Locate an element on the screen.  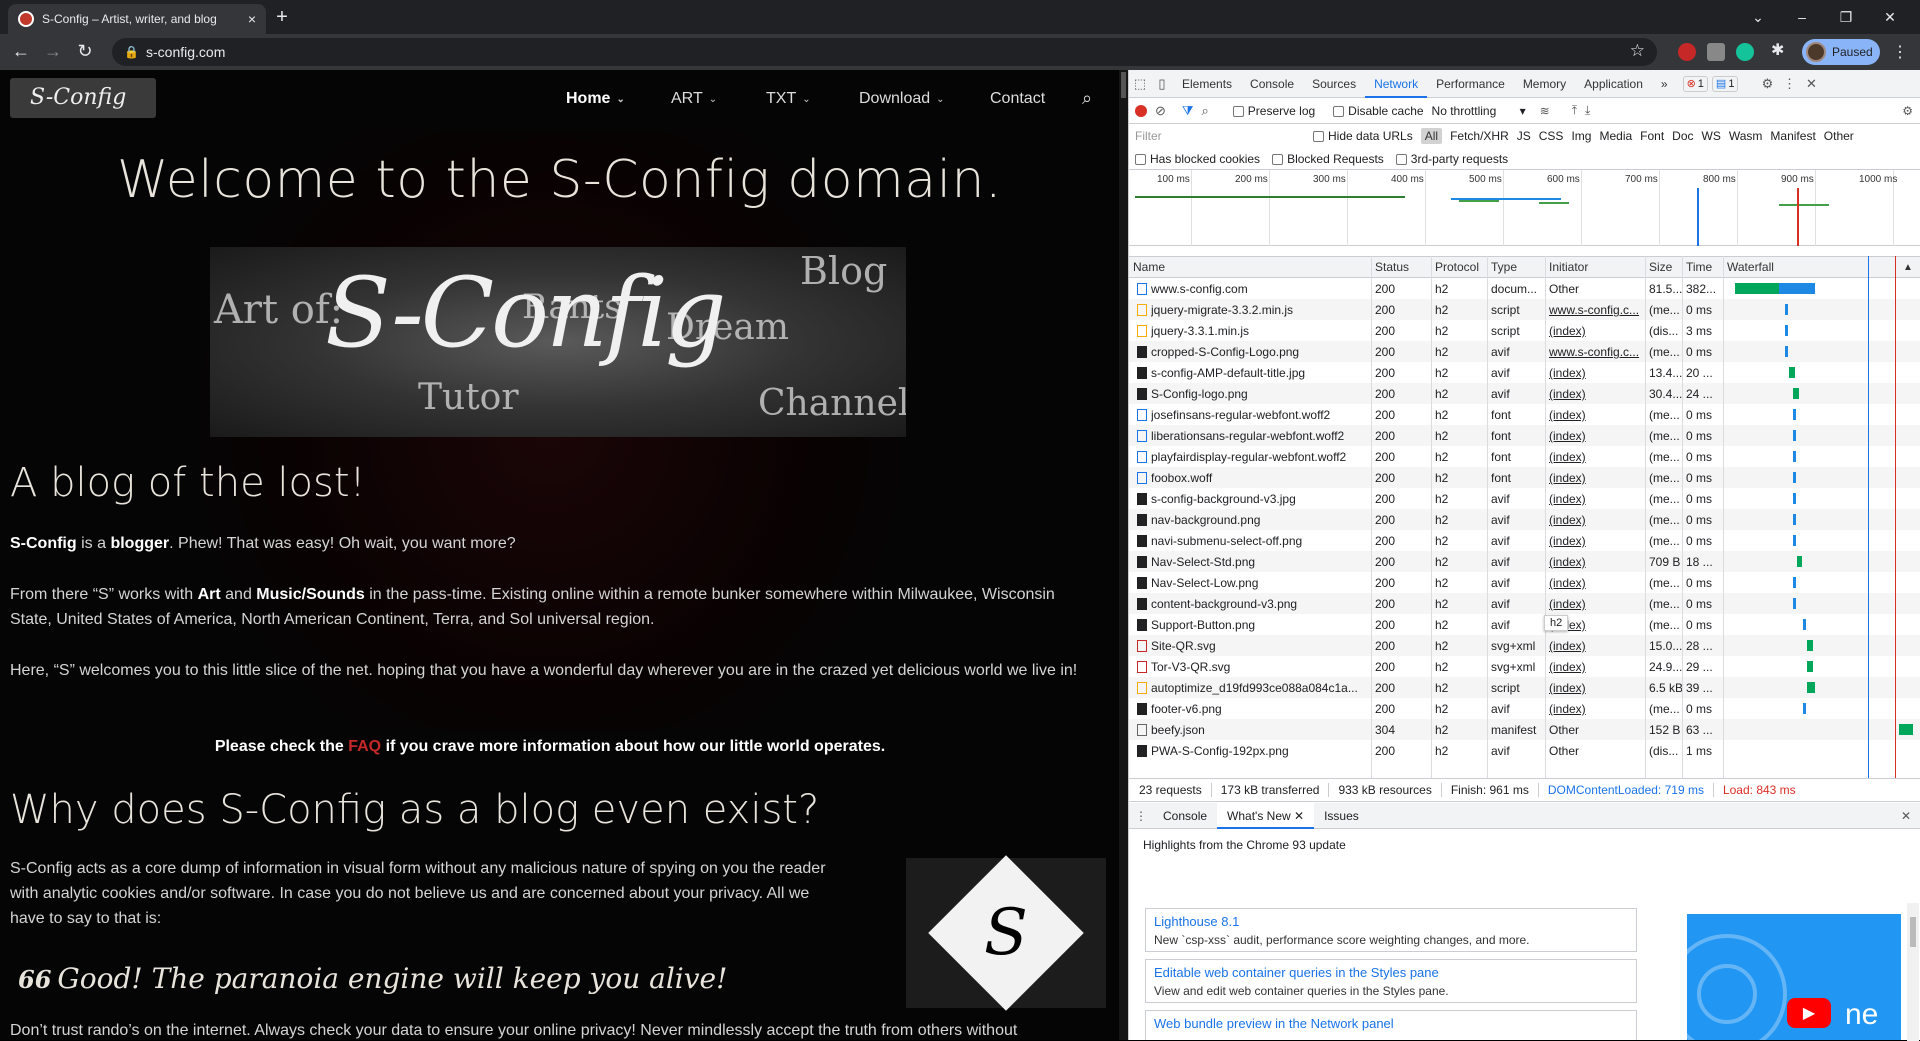
network-conditions-icon: ≋ is located at coordinates (1545, 111).